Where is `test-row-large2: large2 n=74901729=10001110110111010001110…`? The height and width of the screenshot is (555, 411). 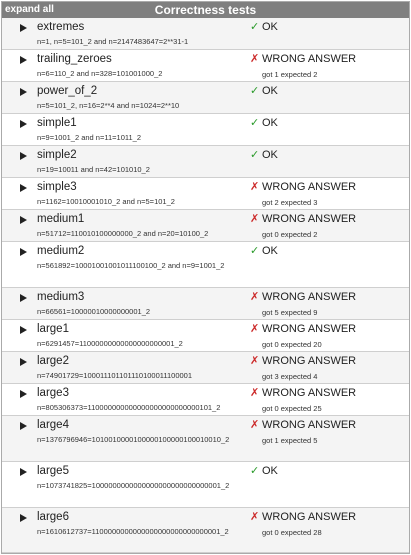 test-row-large2: large2 n=74901729=10001110110111010001110… is located at coordinates (205, 368).